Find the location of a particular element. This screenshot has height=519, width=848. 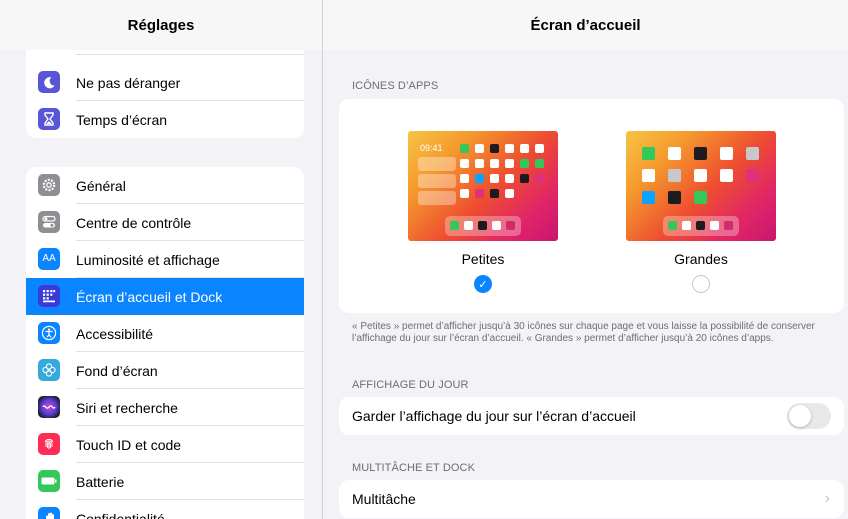

sidebar-item-accessibilite: Accessibilité is located at coordinates (165, 333).